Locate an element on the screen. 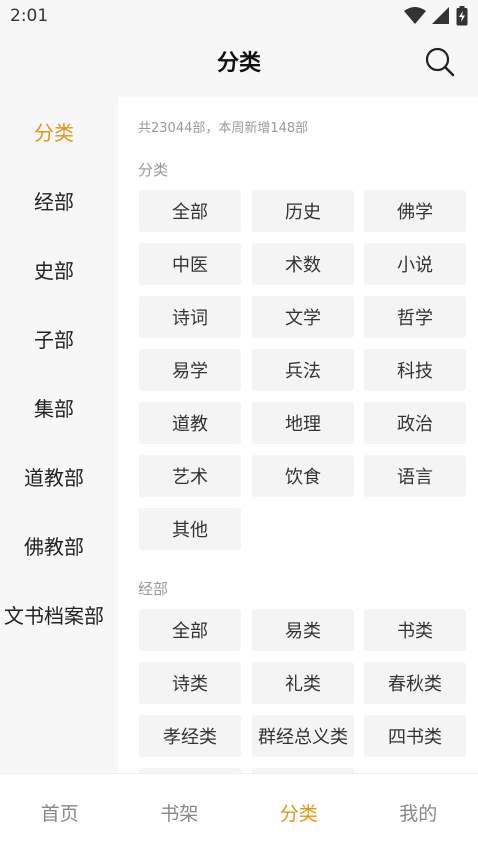 This screenshot has width=478, height=850. signal-icon is located at coordinates (440, 15).